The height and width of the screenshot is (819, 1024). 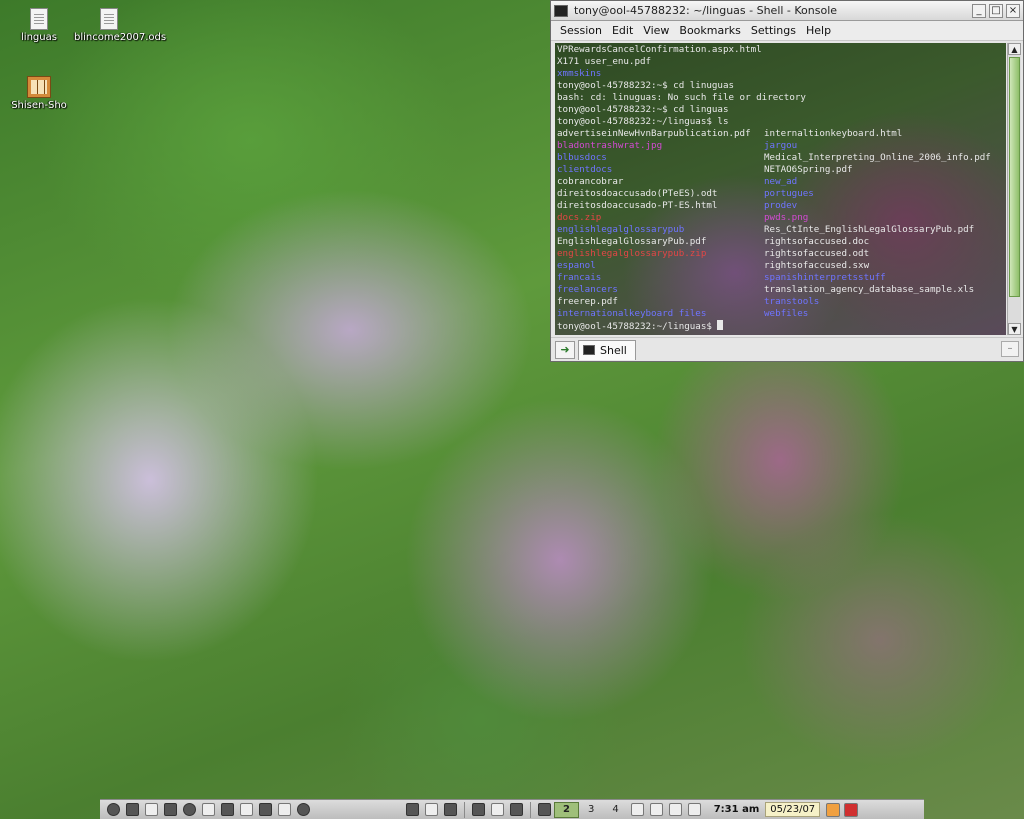 What do you see at coordinates (109, 19) in the screenshot?
I see `spreadsheet-icon` at bounding box center [109, 19].